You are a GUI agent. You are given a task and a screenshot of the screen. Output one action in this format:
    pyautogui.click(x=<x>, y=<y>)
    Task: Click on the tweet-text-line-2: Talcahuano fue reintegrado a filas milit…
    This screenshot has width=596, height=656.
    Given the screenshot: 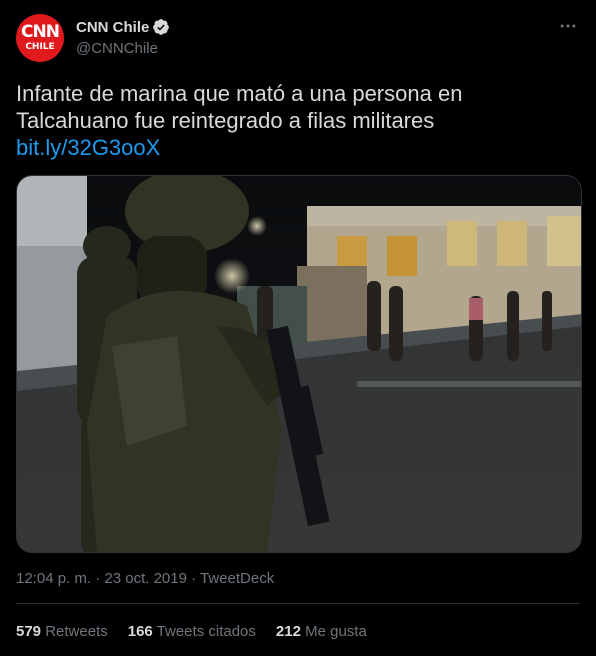 What is the action you would take?
    pyautogui.click(x=225, y=120)
    